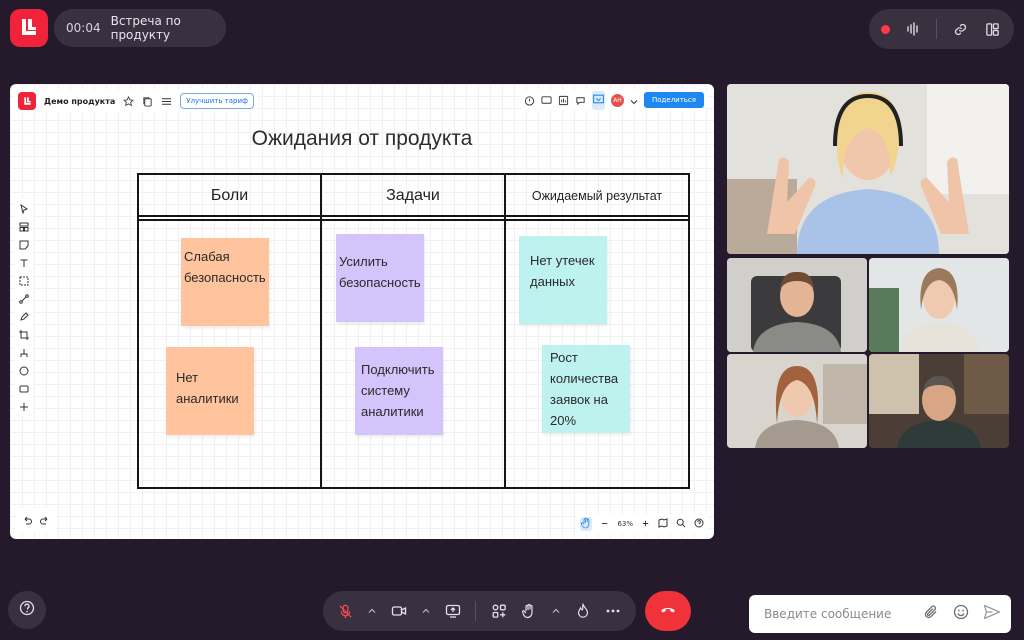 This screenshot has height=640, width=1024. Describe the element at coordinates (24, 406) in the screenshot. I see `add-icon` at that location.